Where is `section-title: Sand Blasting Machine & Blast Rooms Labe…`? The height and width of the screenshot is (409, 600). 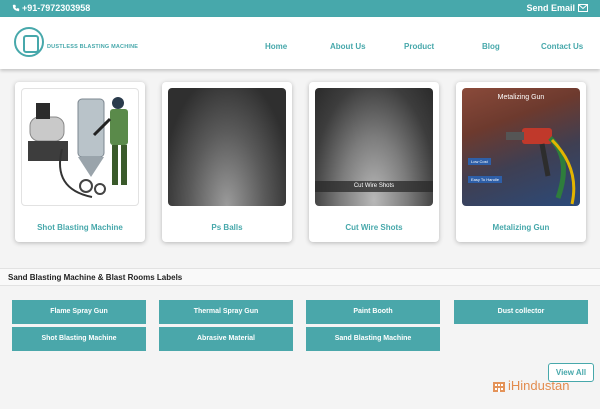 section-title: Sand Blasting Machine & Blast Rooms Labe… is located at coordinates (95, 277).